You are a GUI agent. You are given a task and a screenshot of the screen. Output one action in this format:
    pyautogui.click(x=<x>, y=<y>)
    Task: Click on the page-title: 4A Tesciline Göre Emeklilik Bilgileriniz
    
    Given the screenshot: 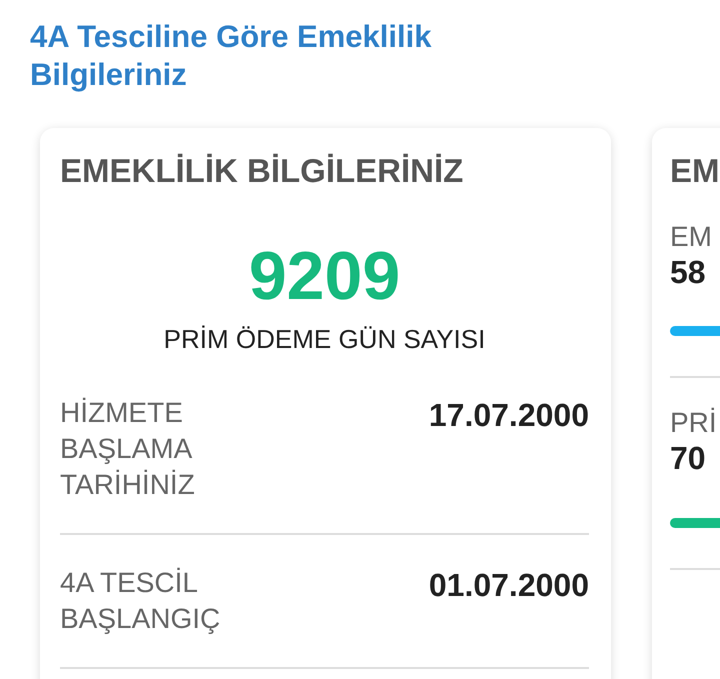 What is the action you would take?
    pyautogui.click(x=230, y=56)
    